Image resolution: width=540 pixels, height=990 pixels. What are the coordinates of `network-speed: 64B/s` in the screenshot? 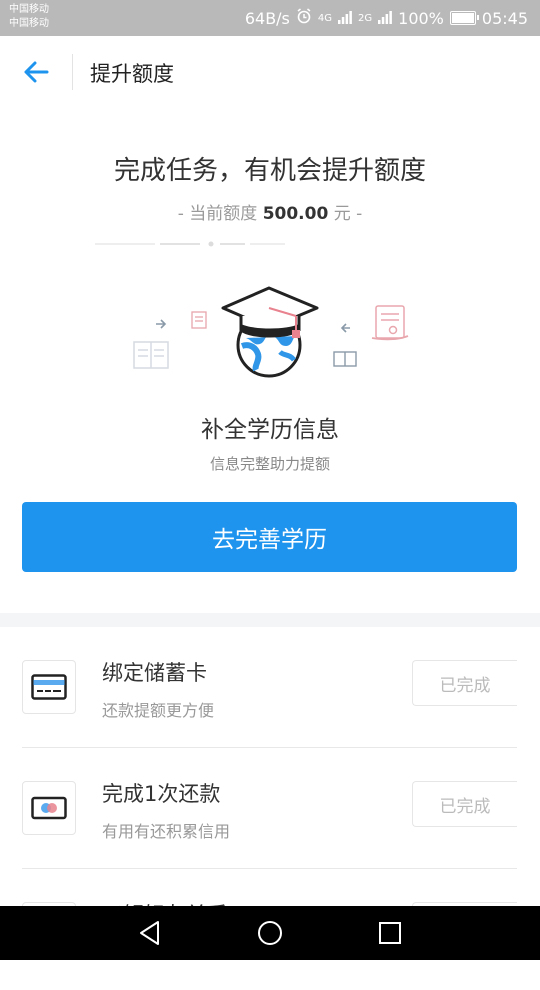 It's located at (267, 18).